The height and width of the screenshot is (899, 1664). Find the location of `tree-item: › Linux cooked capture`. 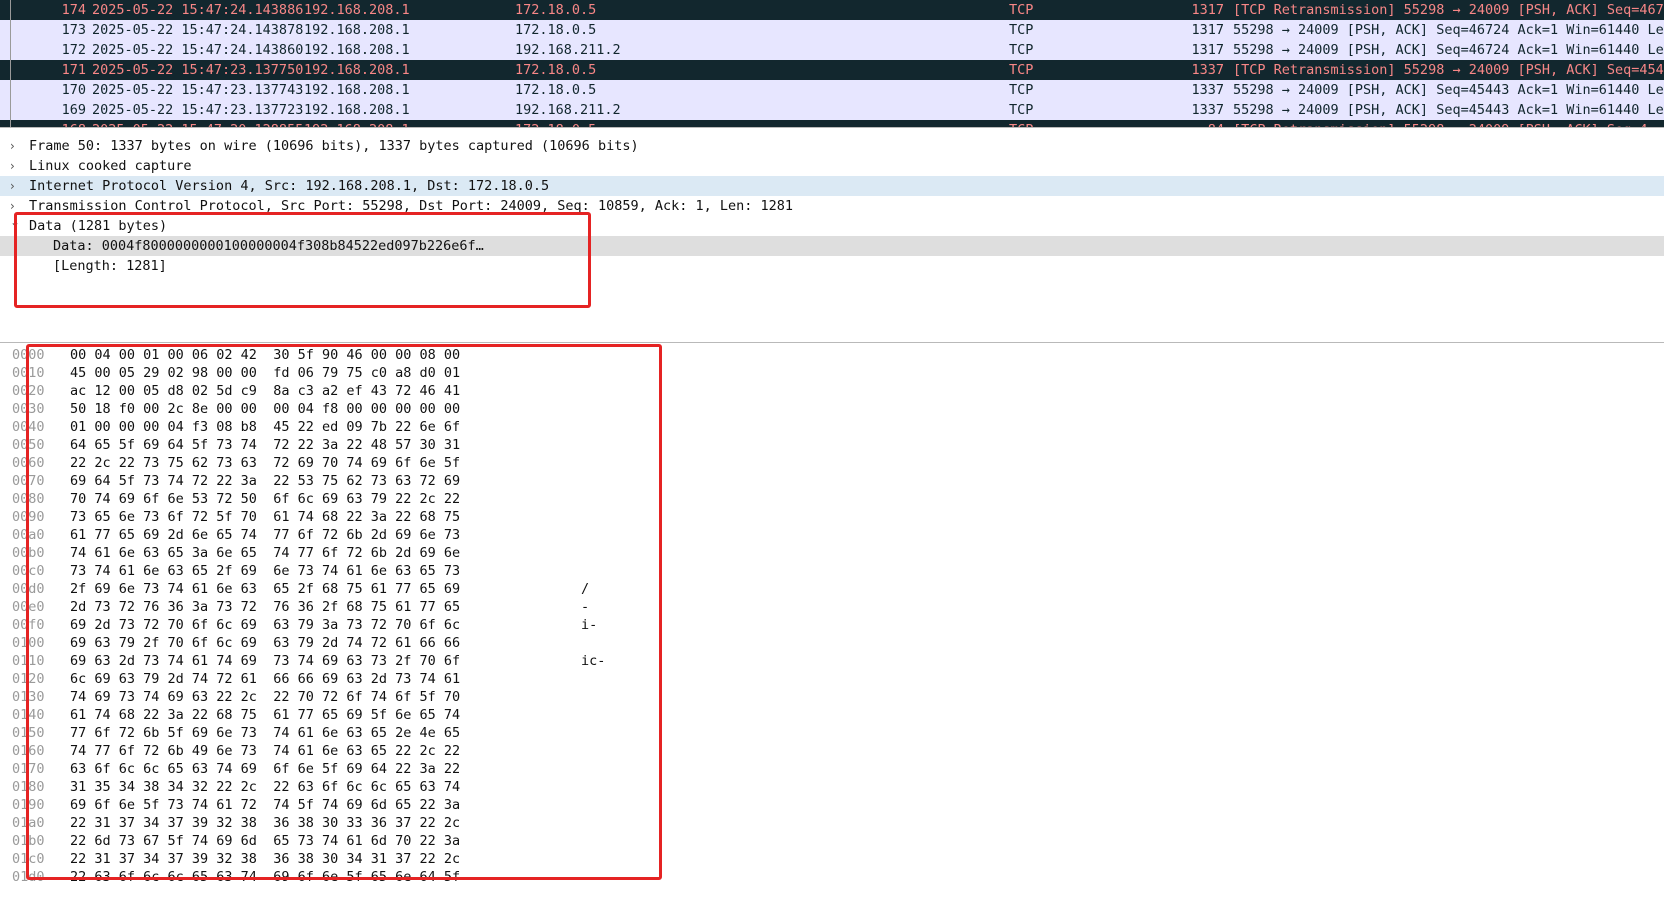

tree-item: › Linux cooked capture is located at coordinates (832, 166).